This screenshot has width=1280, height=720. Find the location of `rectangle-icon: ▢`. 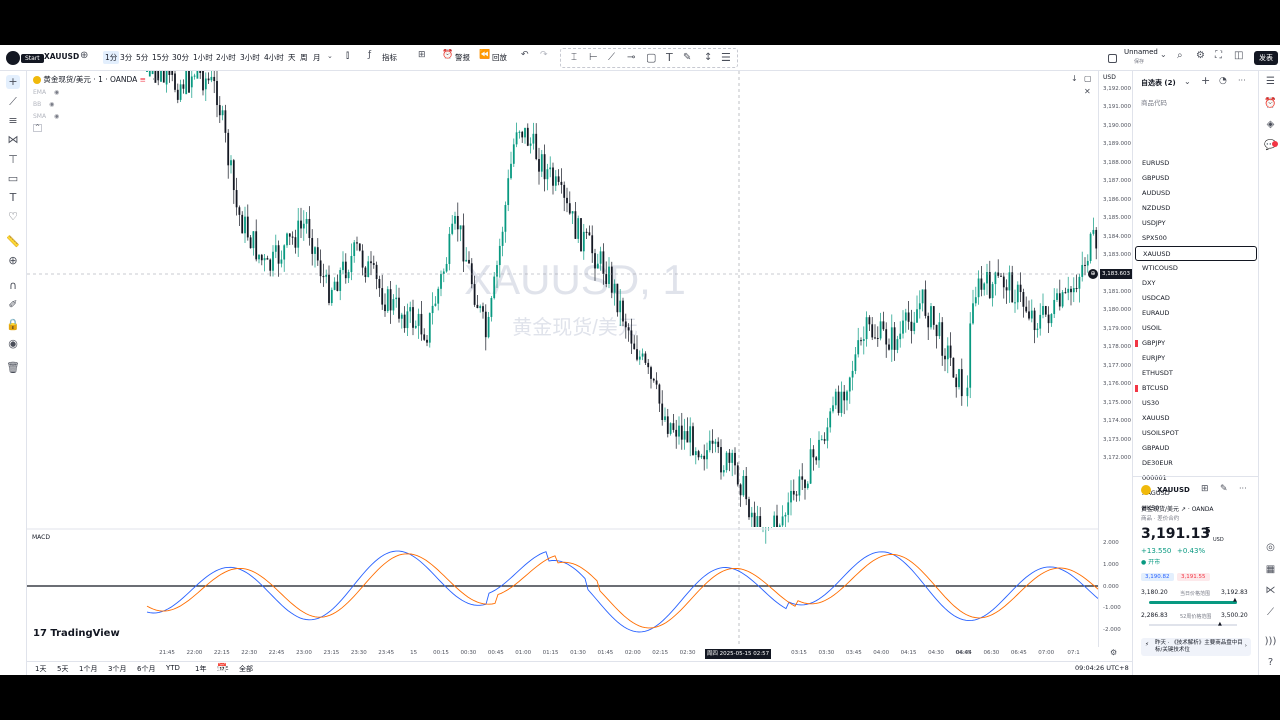

rectangle-icon: ▢ is located at coordinates (651, 57).